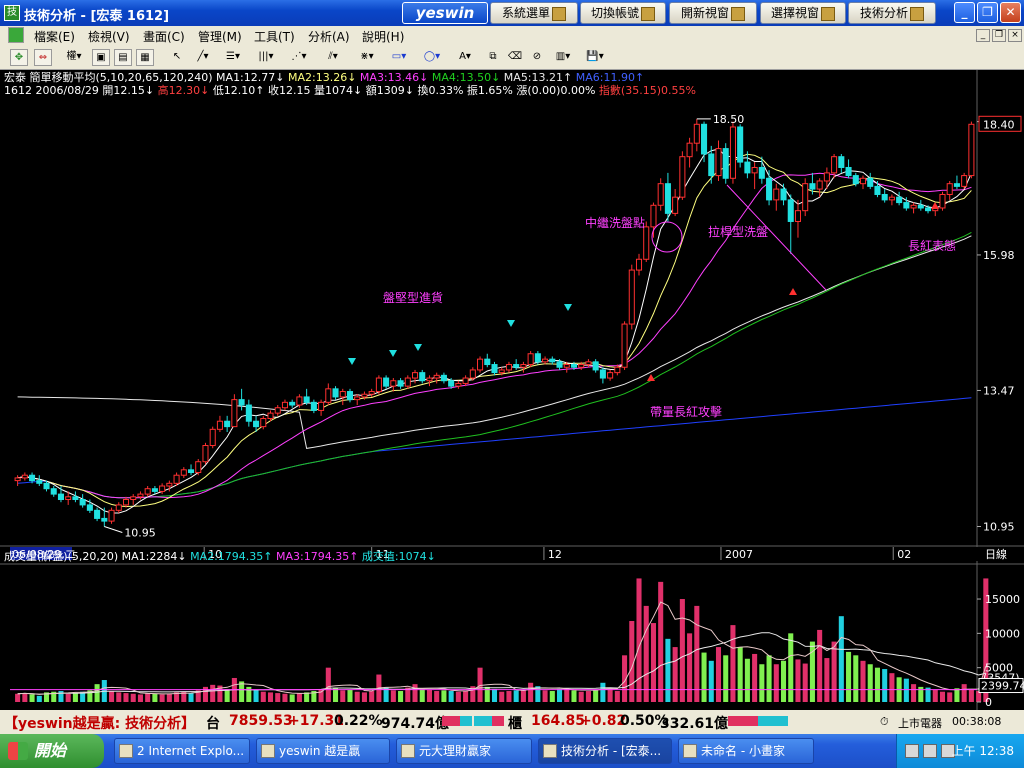 Image resolution: width=1024 pixels, height=768 pixels. I want to click on minimize-icon: _, so click(964, 12).